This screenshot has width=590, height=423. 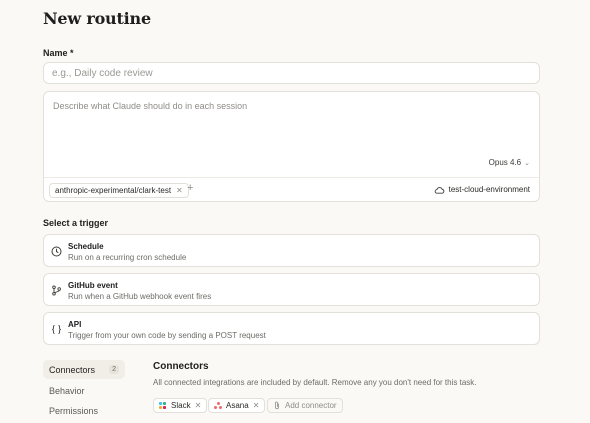 I want to click on remove-repo-icon: ✕, so click(x=179, y=190).